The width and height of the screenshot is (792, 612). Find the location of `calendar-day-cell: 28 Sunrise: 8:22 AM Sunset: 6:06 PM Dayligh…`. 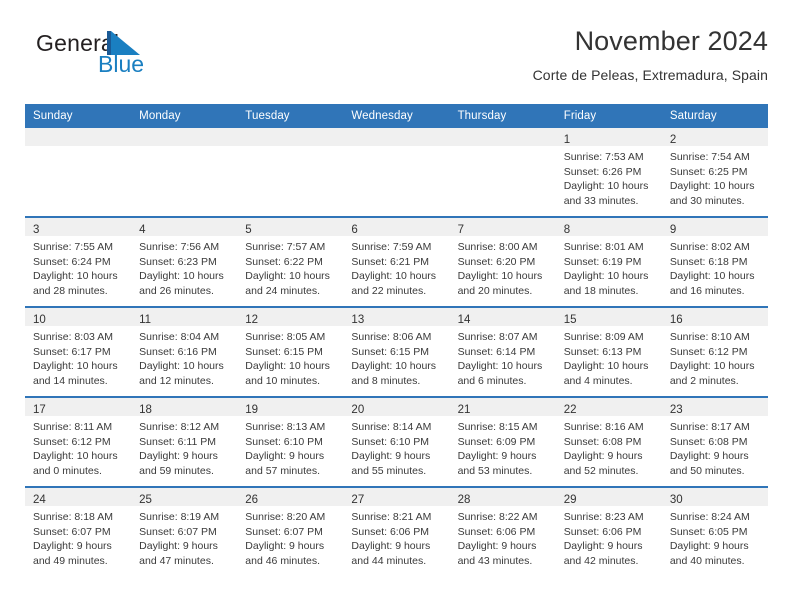

calendar-day-cell: 28 Sunrise: 8:22 AM Sunset: 6:06 PM Dayligh… is located at coordinates (502, 531).